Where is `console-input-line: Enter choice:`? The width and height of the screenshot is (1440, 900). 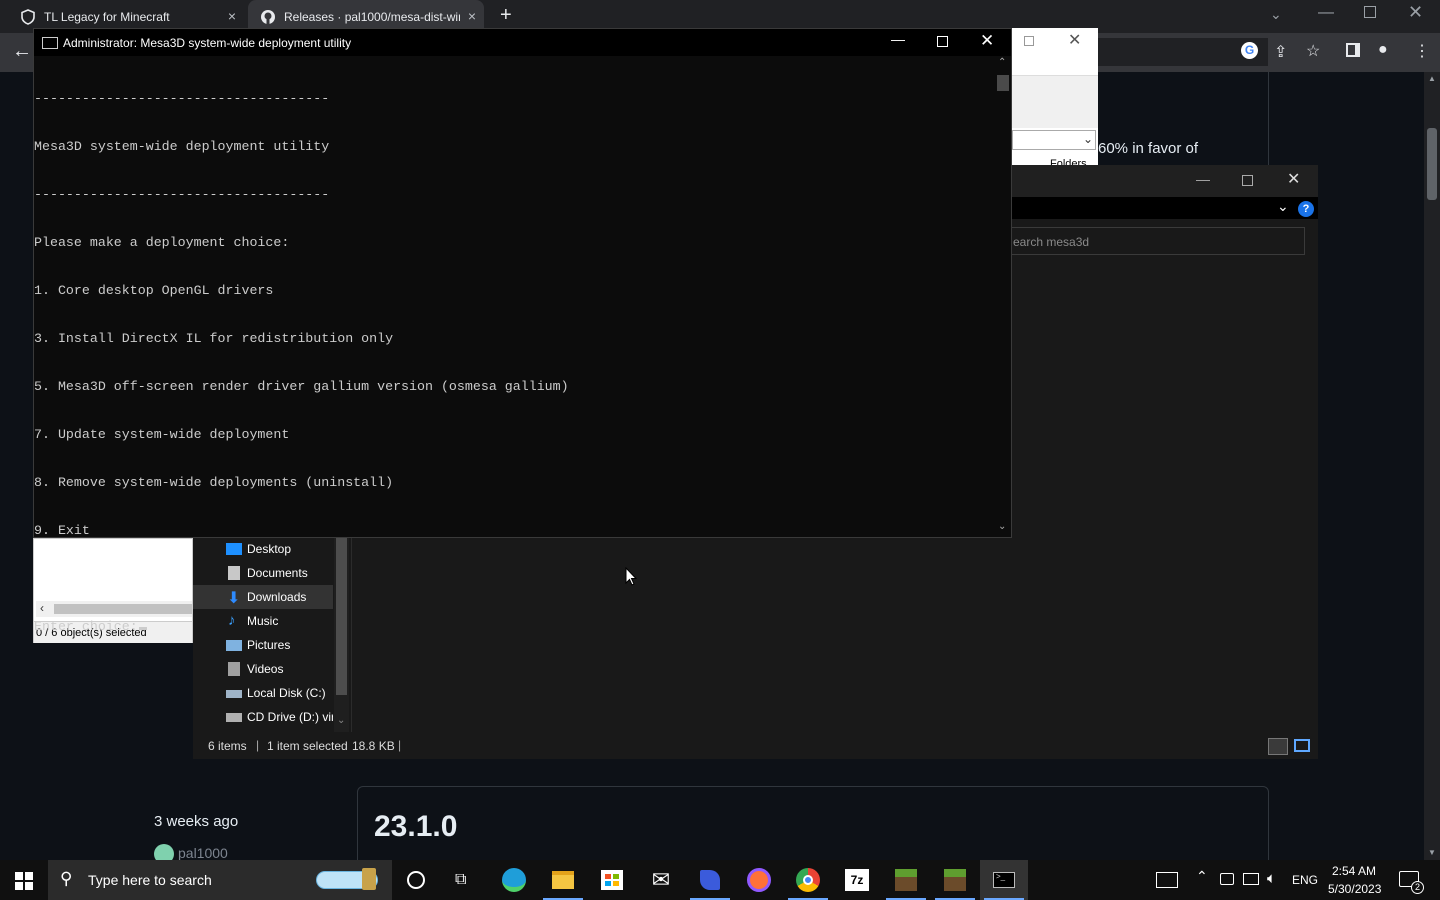 console-input-line: Enter choice: is located at coordinates (301, 627).